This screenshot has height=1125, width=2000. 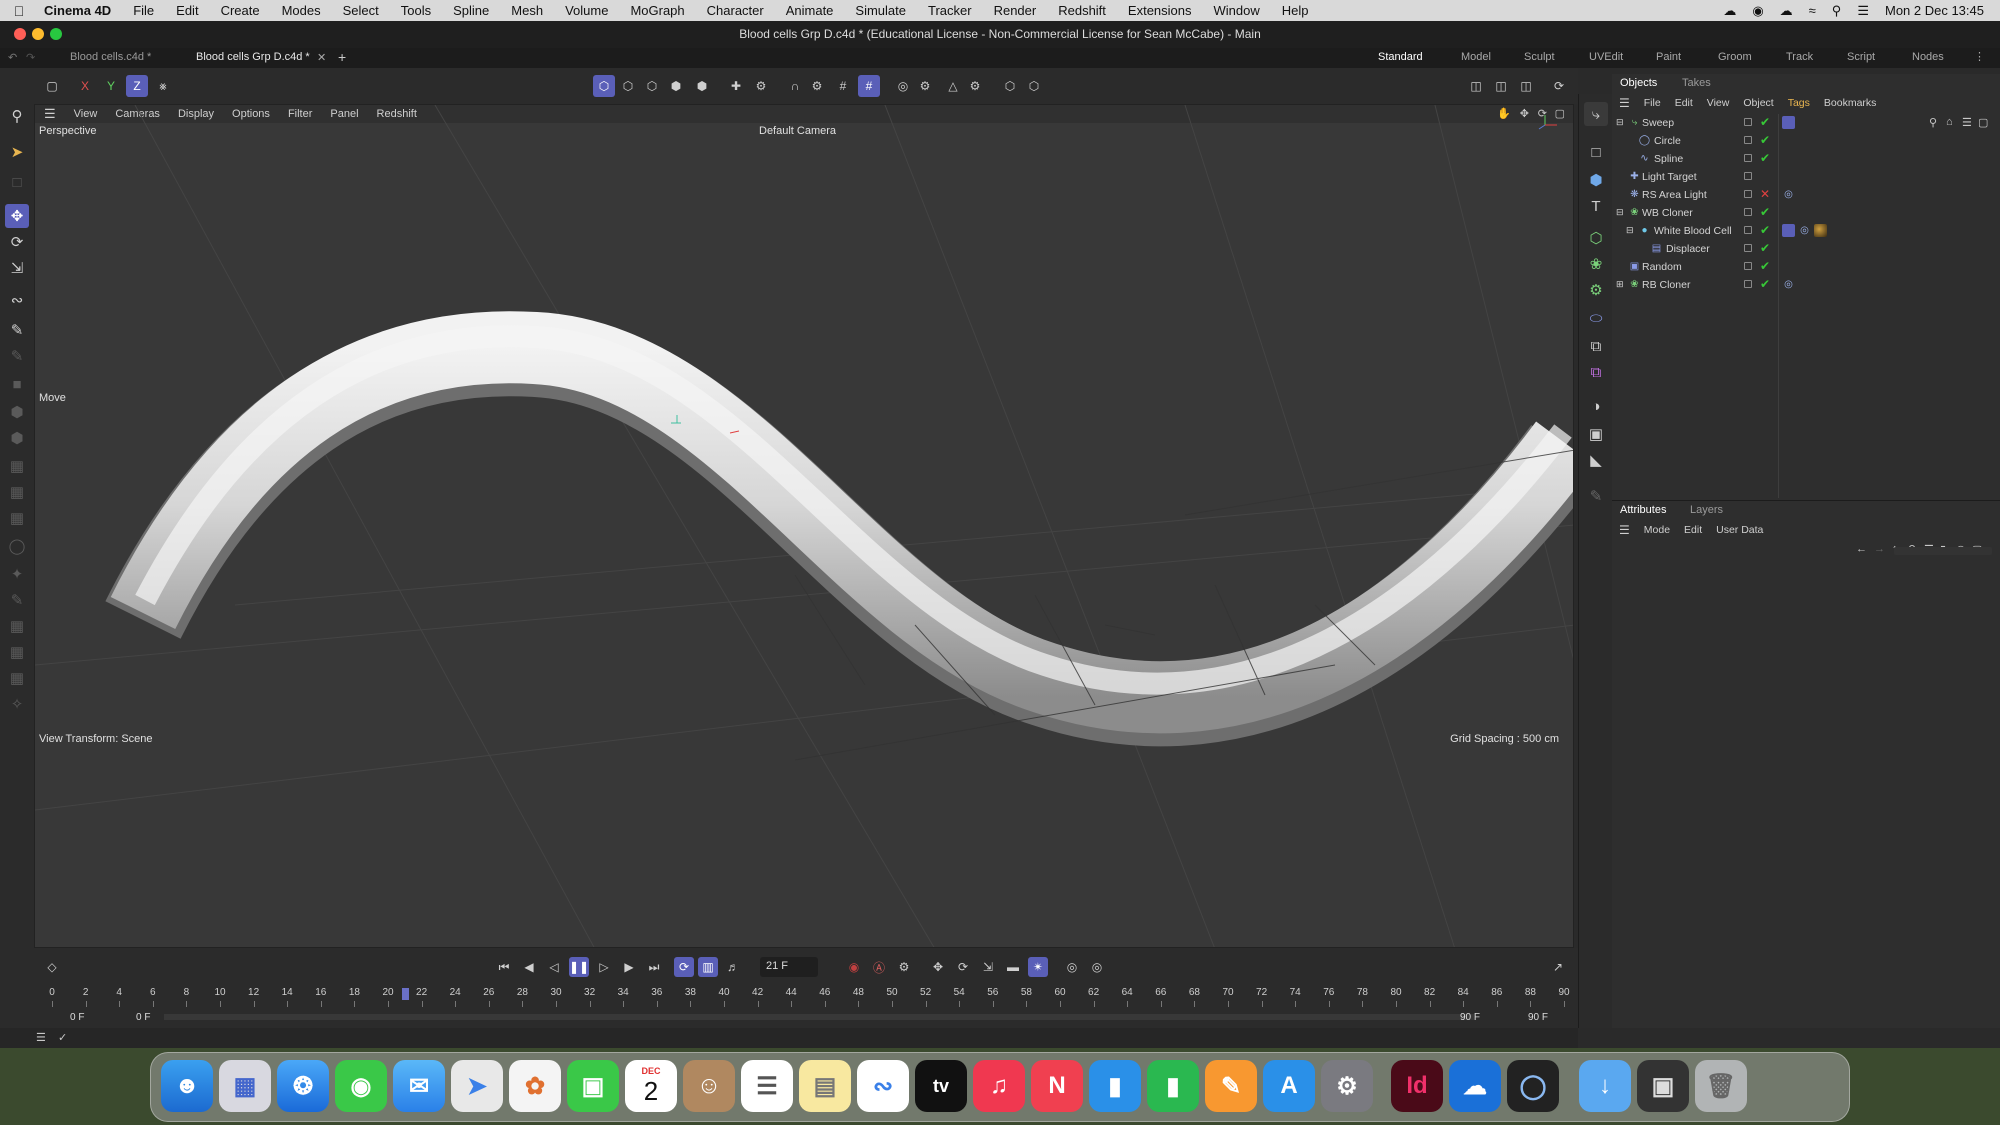 I want to click on coordinate-system-icon: ⨳, so click(x=163, y=86).